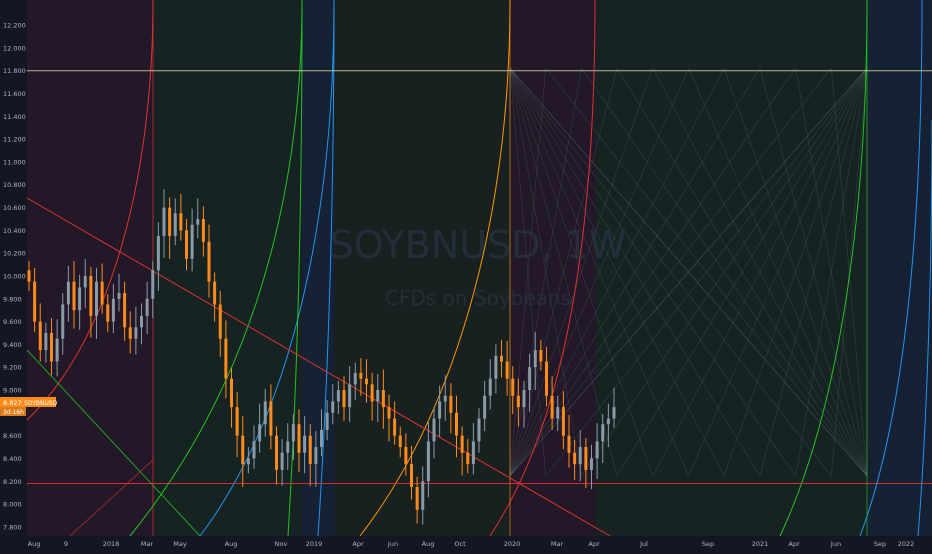  I want to click on y-tick-label: 11.600, so click(14, 94).